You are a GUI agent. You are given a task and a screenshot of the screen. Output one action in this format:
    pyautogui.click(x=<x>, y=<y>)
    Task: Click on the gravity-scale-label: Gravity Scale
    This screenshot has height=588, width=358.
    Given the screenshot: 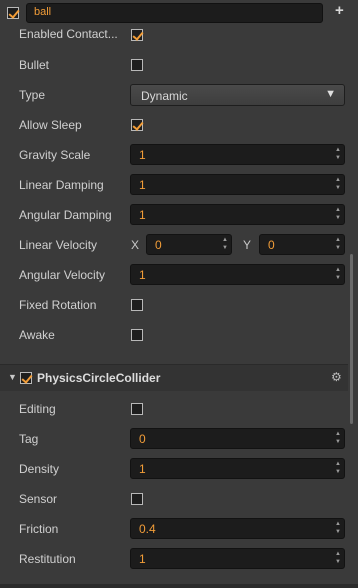 What is the action you would take?
    pyautogui.click(x=55, y=155)
    